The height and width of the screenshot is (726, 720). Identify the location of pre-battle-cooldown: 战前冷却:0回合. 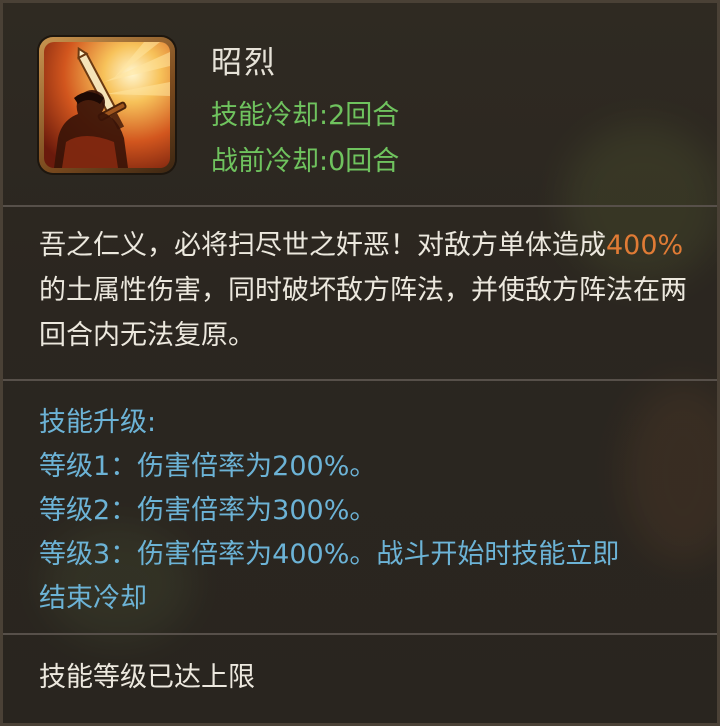
(305, 161).